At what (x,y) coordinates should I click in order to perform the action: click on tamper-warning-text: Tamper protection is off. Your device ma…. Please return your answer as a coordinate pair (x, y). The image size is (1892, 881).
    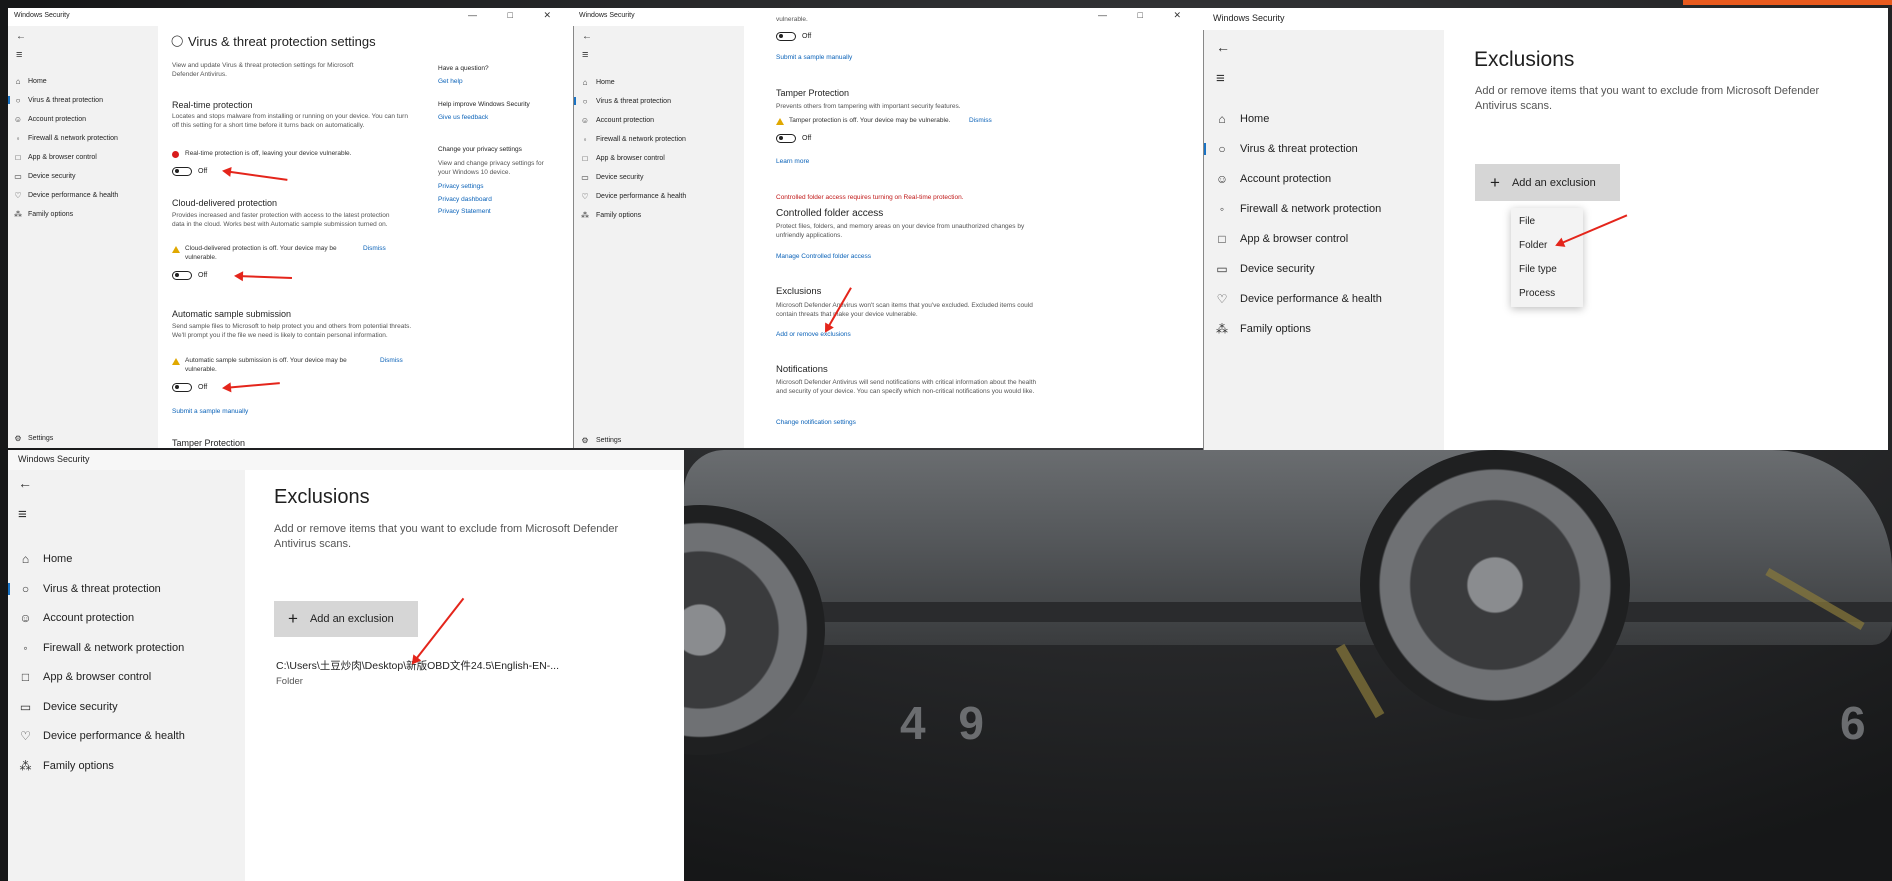
    Looking at the image, I should click on (870, 120).